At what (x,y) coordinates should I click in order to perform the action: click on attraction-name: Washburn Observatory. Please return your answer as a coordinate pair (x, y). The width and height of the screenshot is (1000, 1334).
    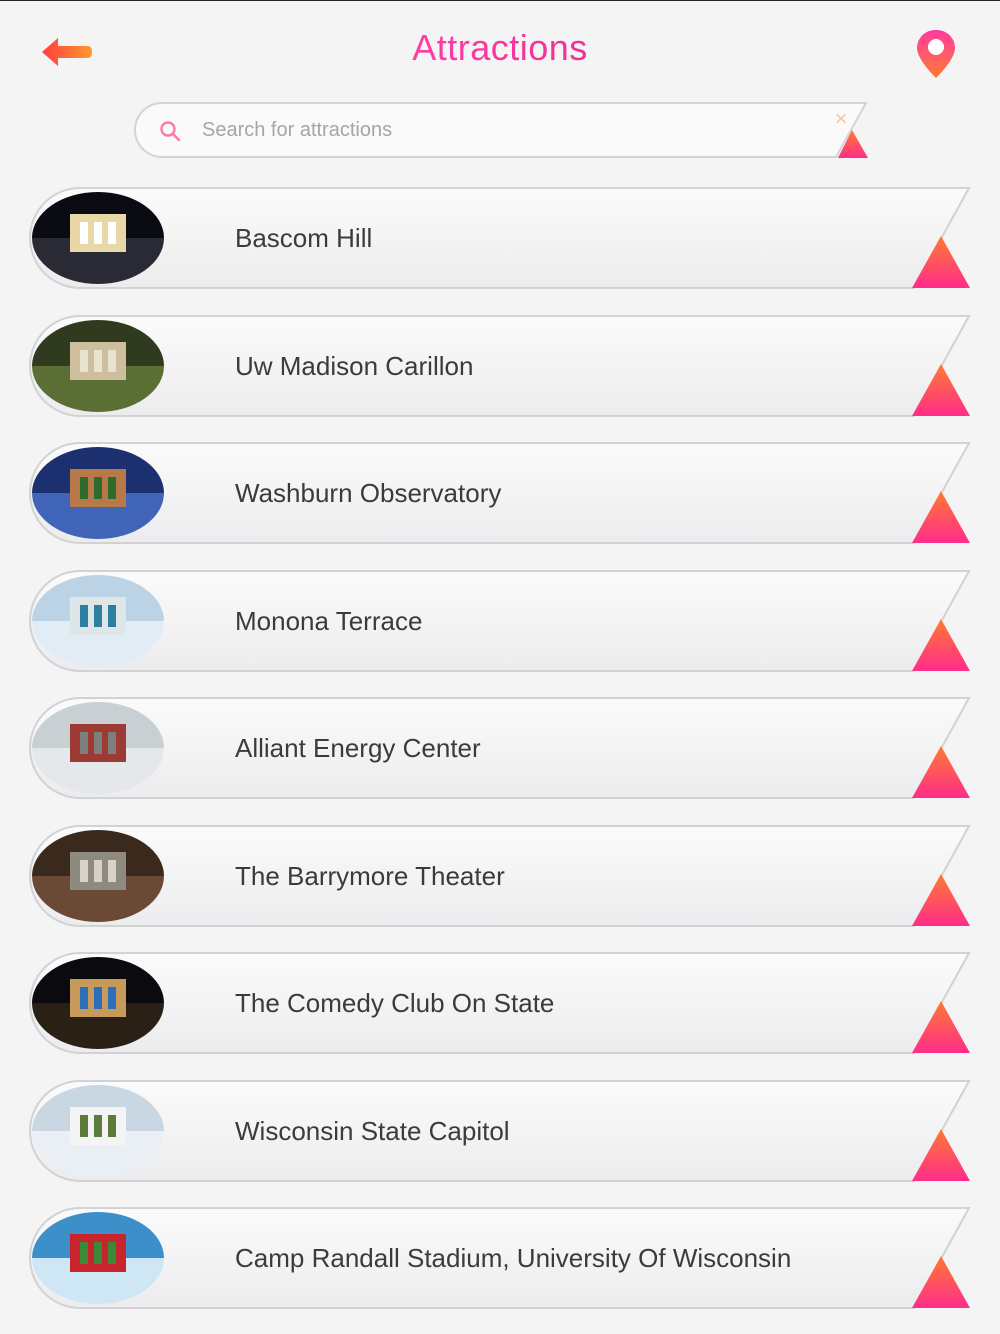
    Looking at the image, I should click on (368, 493).